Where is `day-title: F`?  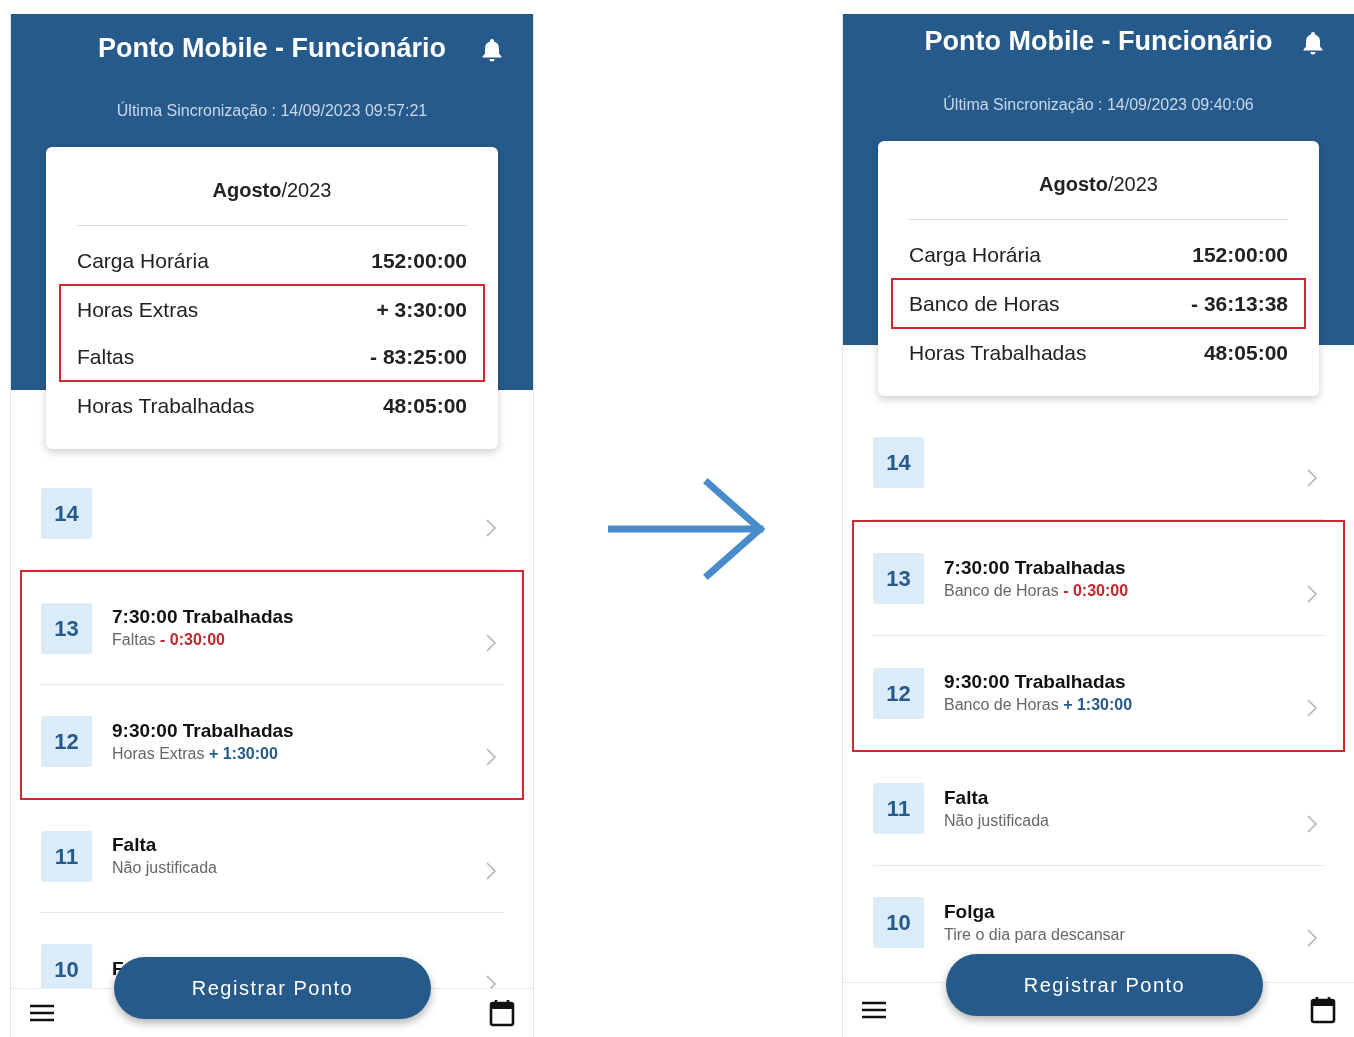
day-title: F is located at coordinates (118, 969).